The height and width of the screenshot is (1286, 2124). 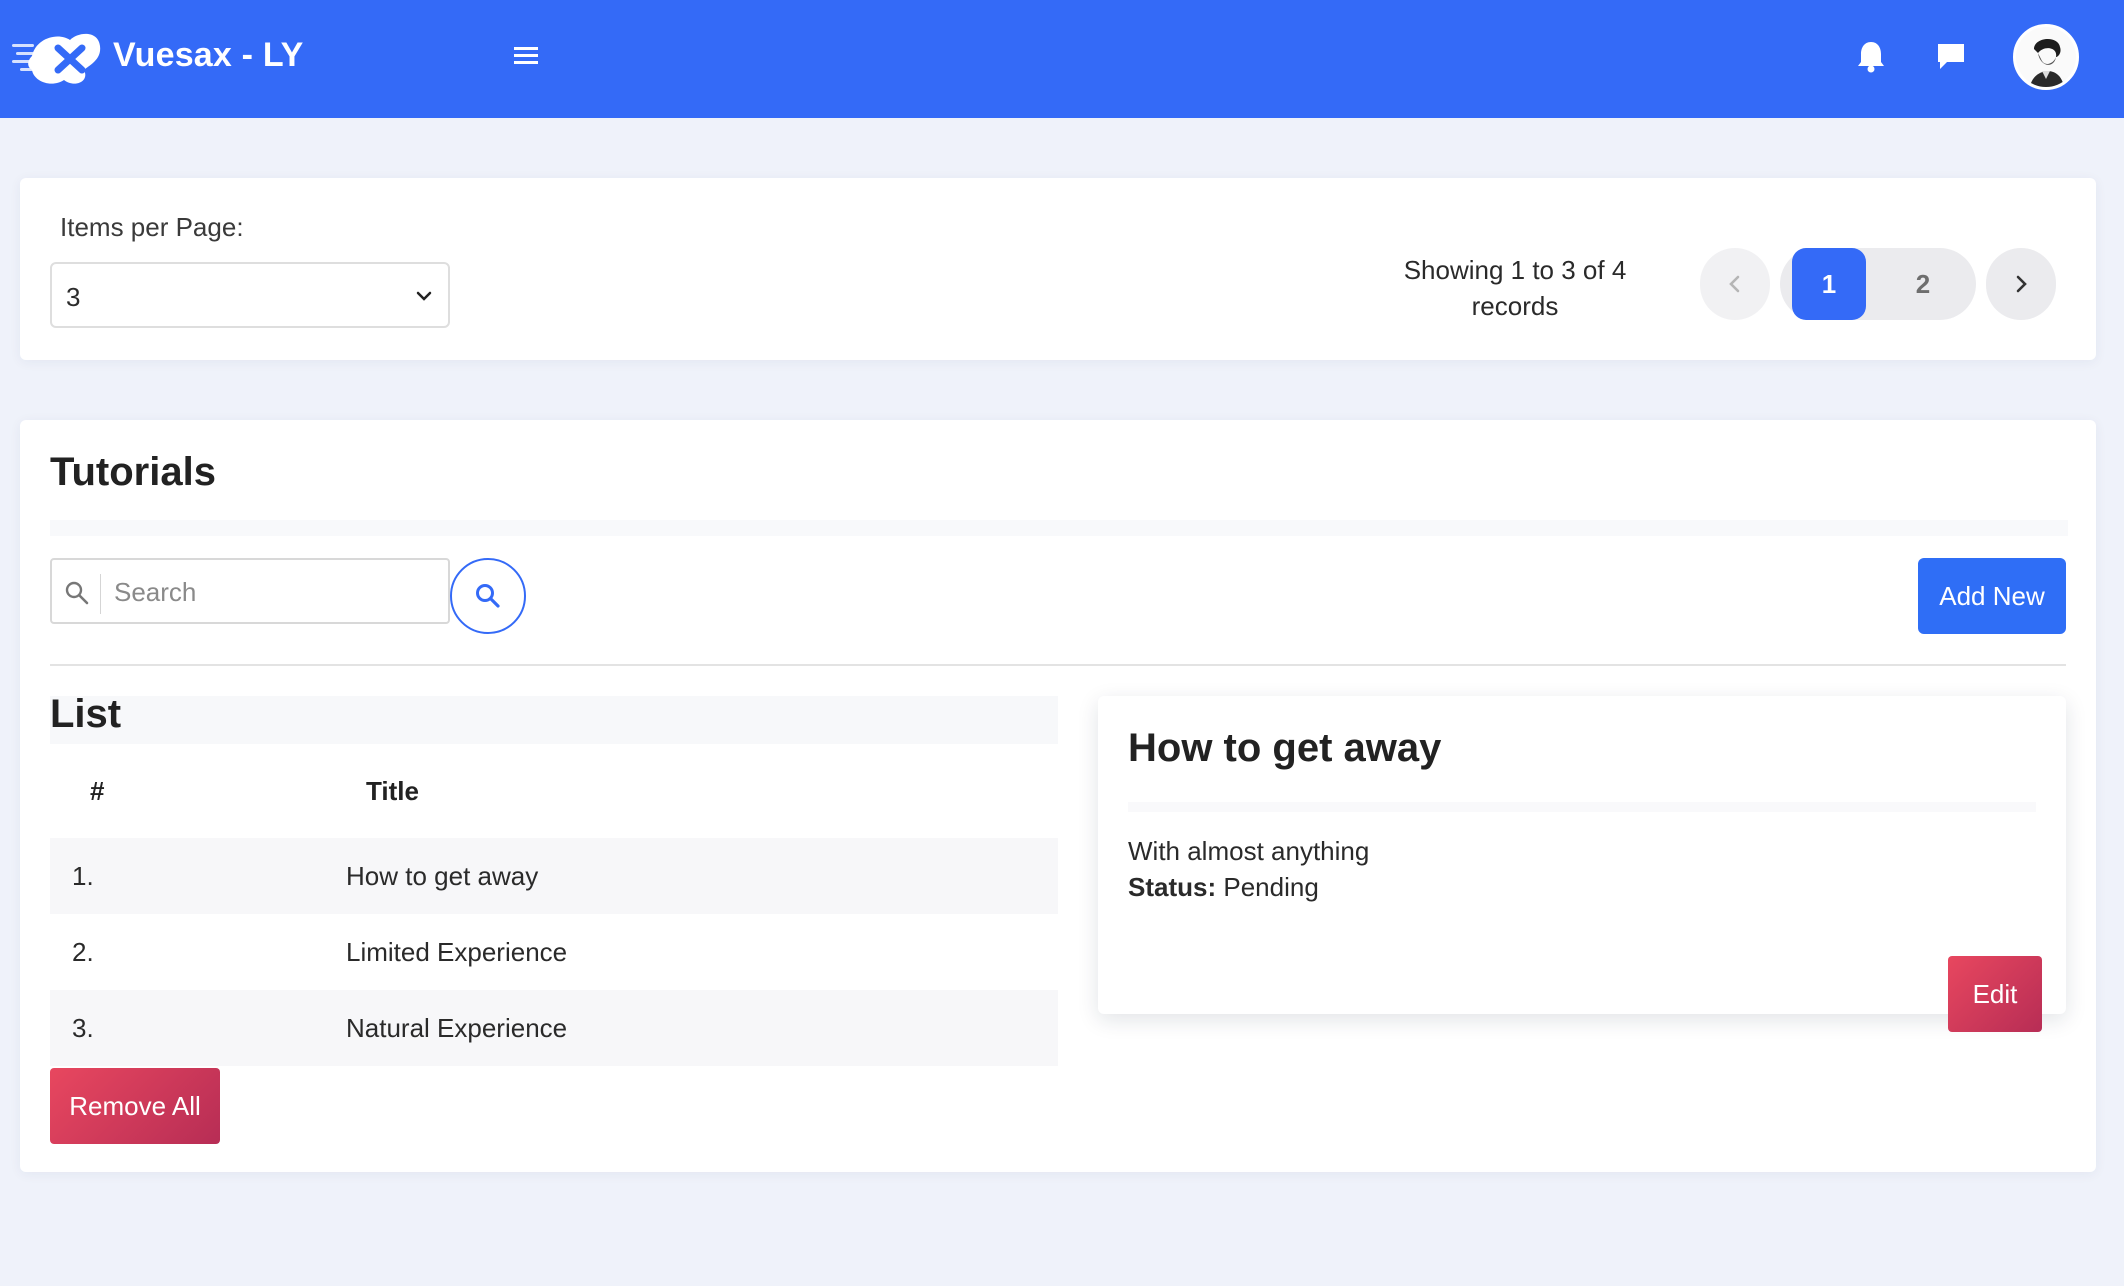 I want to click on records-summary: Showing 1 to 3 of 4 records, so click(x=1515, y=288).